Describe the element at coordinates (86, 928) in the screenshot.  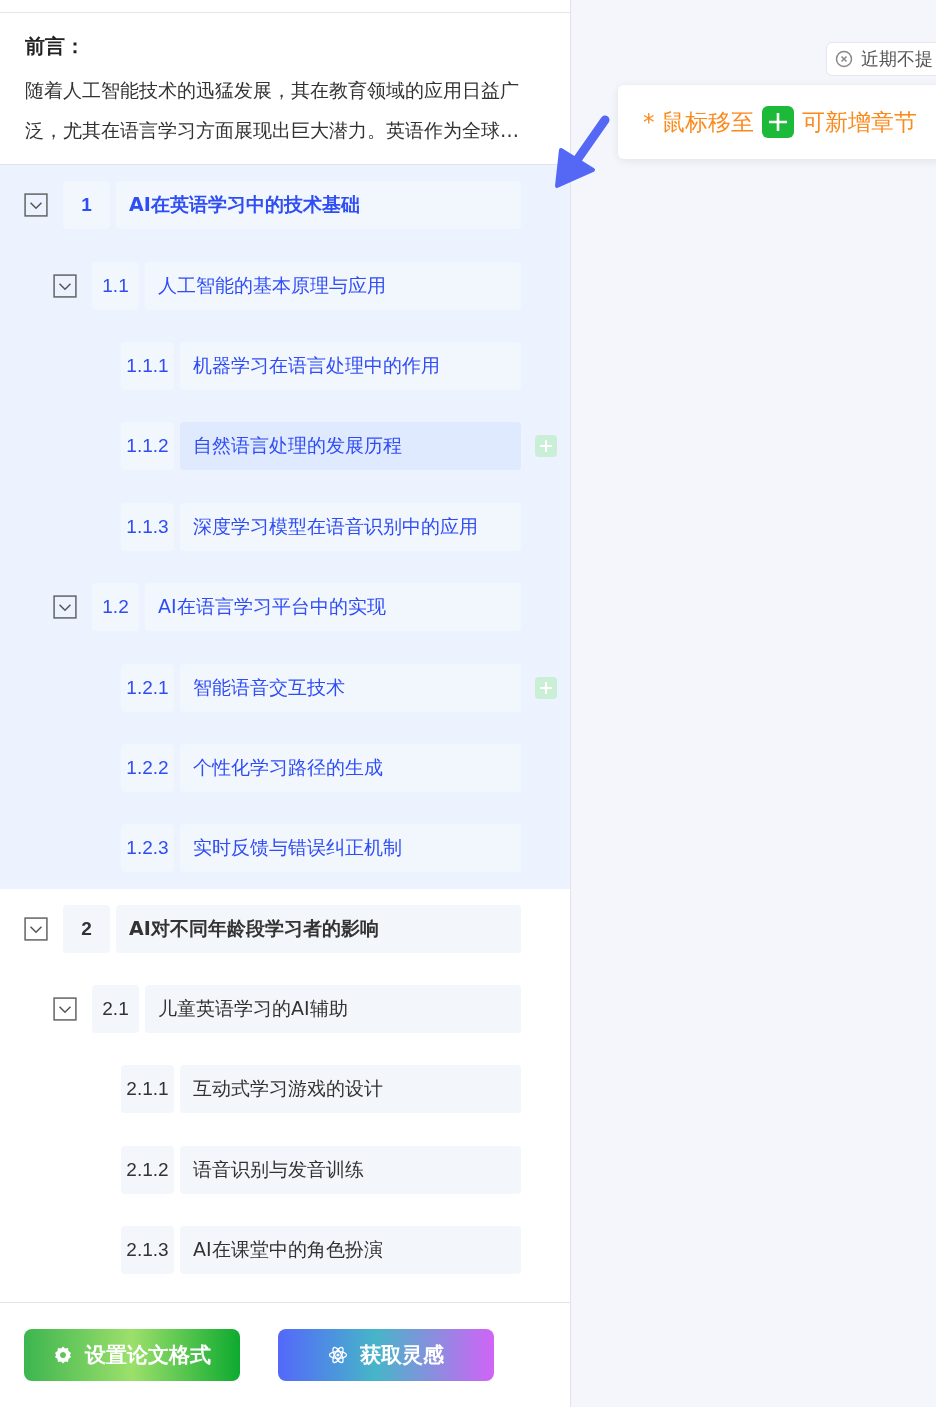
I see `section-number: 2` at that location.